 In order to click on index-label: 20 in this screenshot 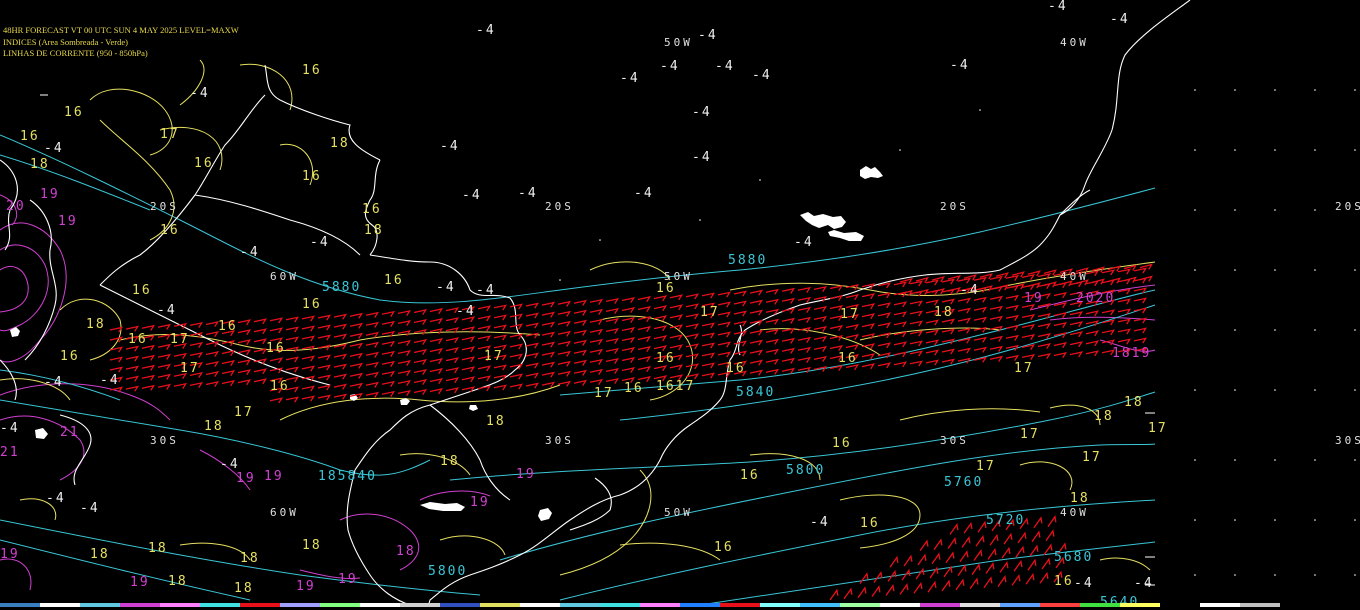, I will do `click(16, 206)`.